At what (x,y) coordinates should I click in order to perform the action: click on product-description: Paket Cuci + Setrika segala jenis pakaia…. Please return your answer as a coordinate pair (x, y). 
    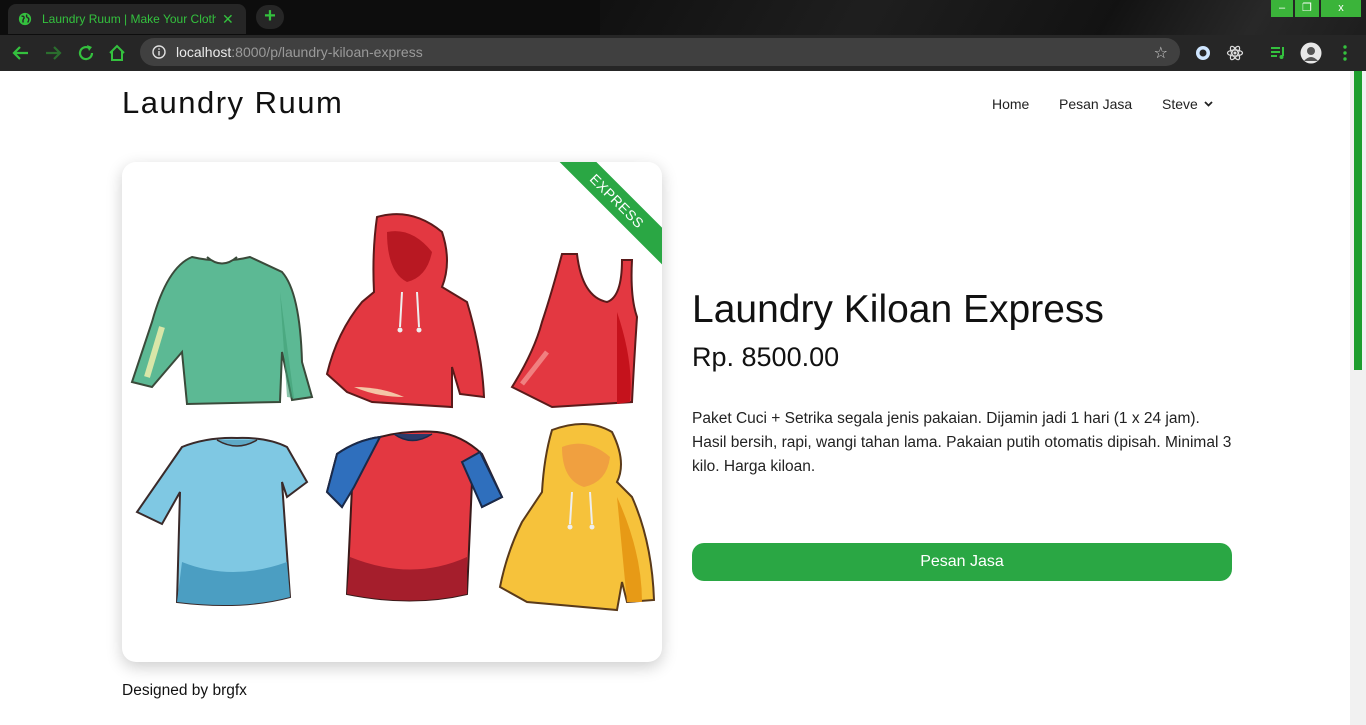
    Looking at the image, I should click on (962, 442).